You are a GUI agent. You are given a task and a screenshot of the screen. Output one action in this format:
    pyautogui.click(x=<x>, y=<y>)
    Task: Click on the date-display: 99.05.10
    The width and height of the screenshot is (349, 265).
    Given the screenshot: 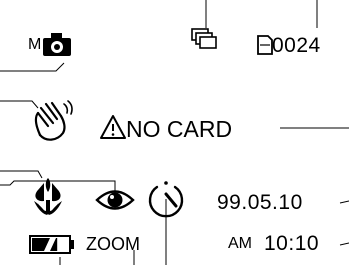 What is the action you would take?
    pyautogui.click(x=260, y=202)
    